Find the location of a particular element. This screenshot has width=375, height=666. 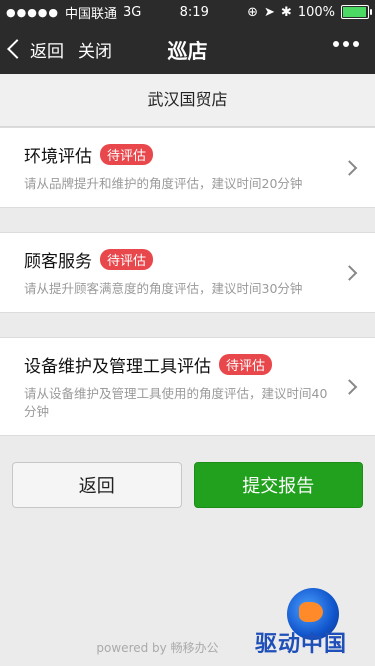

action-buttons: 返回 提交报告 is located at coordinates (187, 485).